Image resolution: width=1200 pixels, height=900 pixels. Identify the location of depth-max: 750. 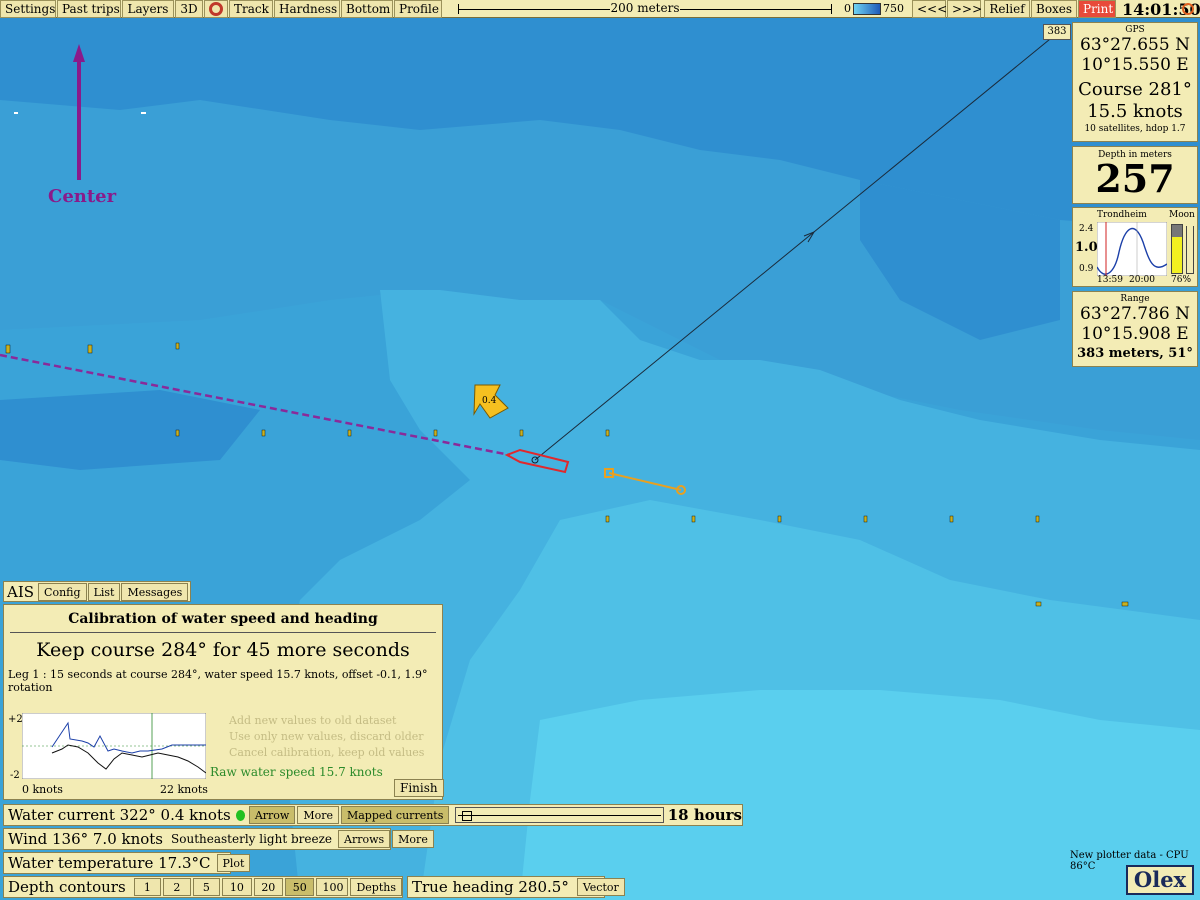
(893, 8).